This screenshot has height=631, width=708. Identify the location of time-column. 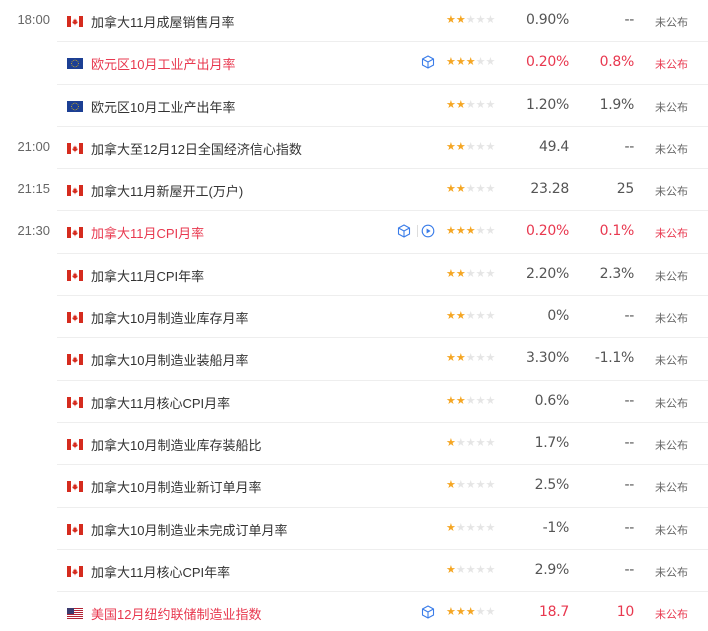
(28, 315).